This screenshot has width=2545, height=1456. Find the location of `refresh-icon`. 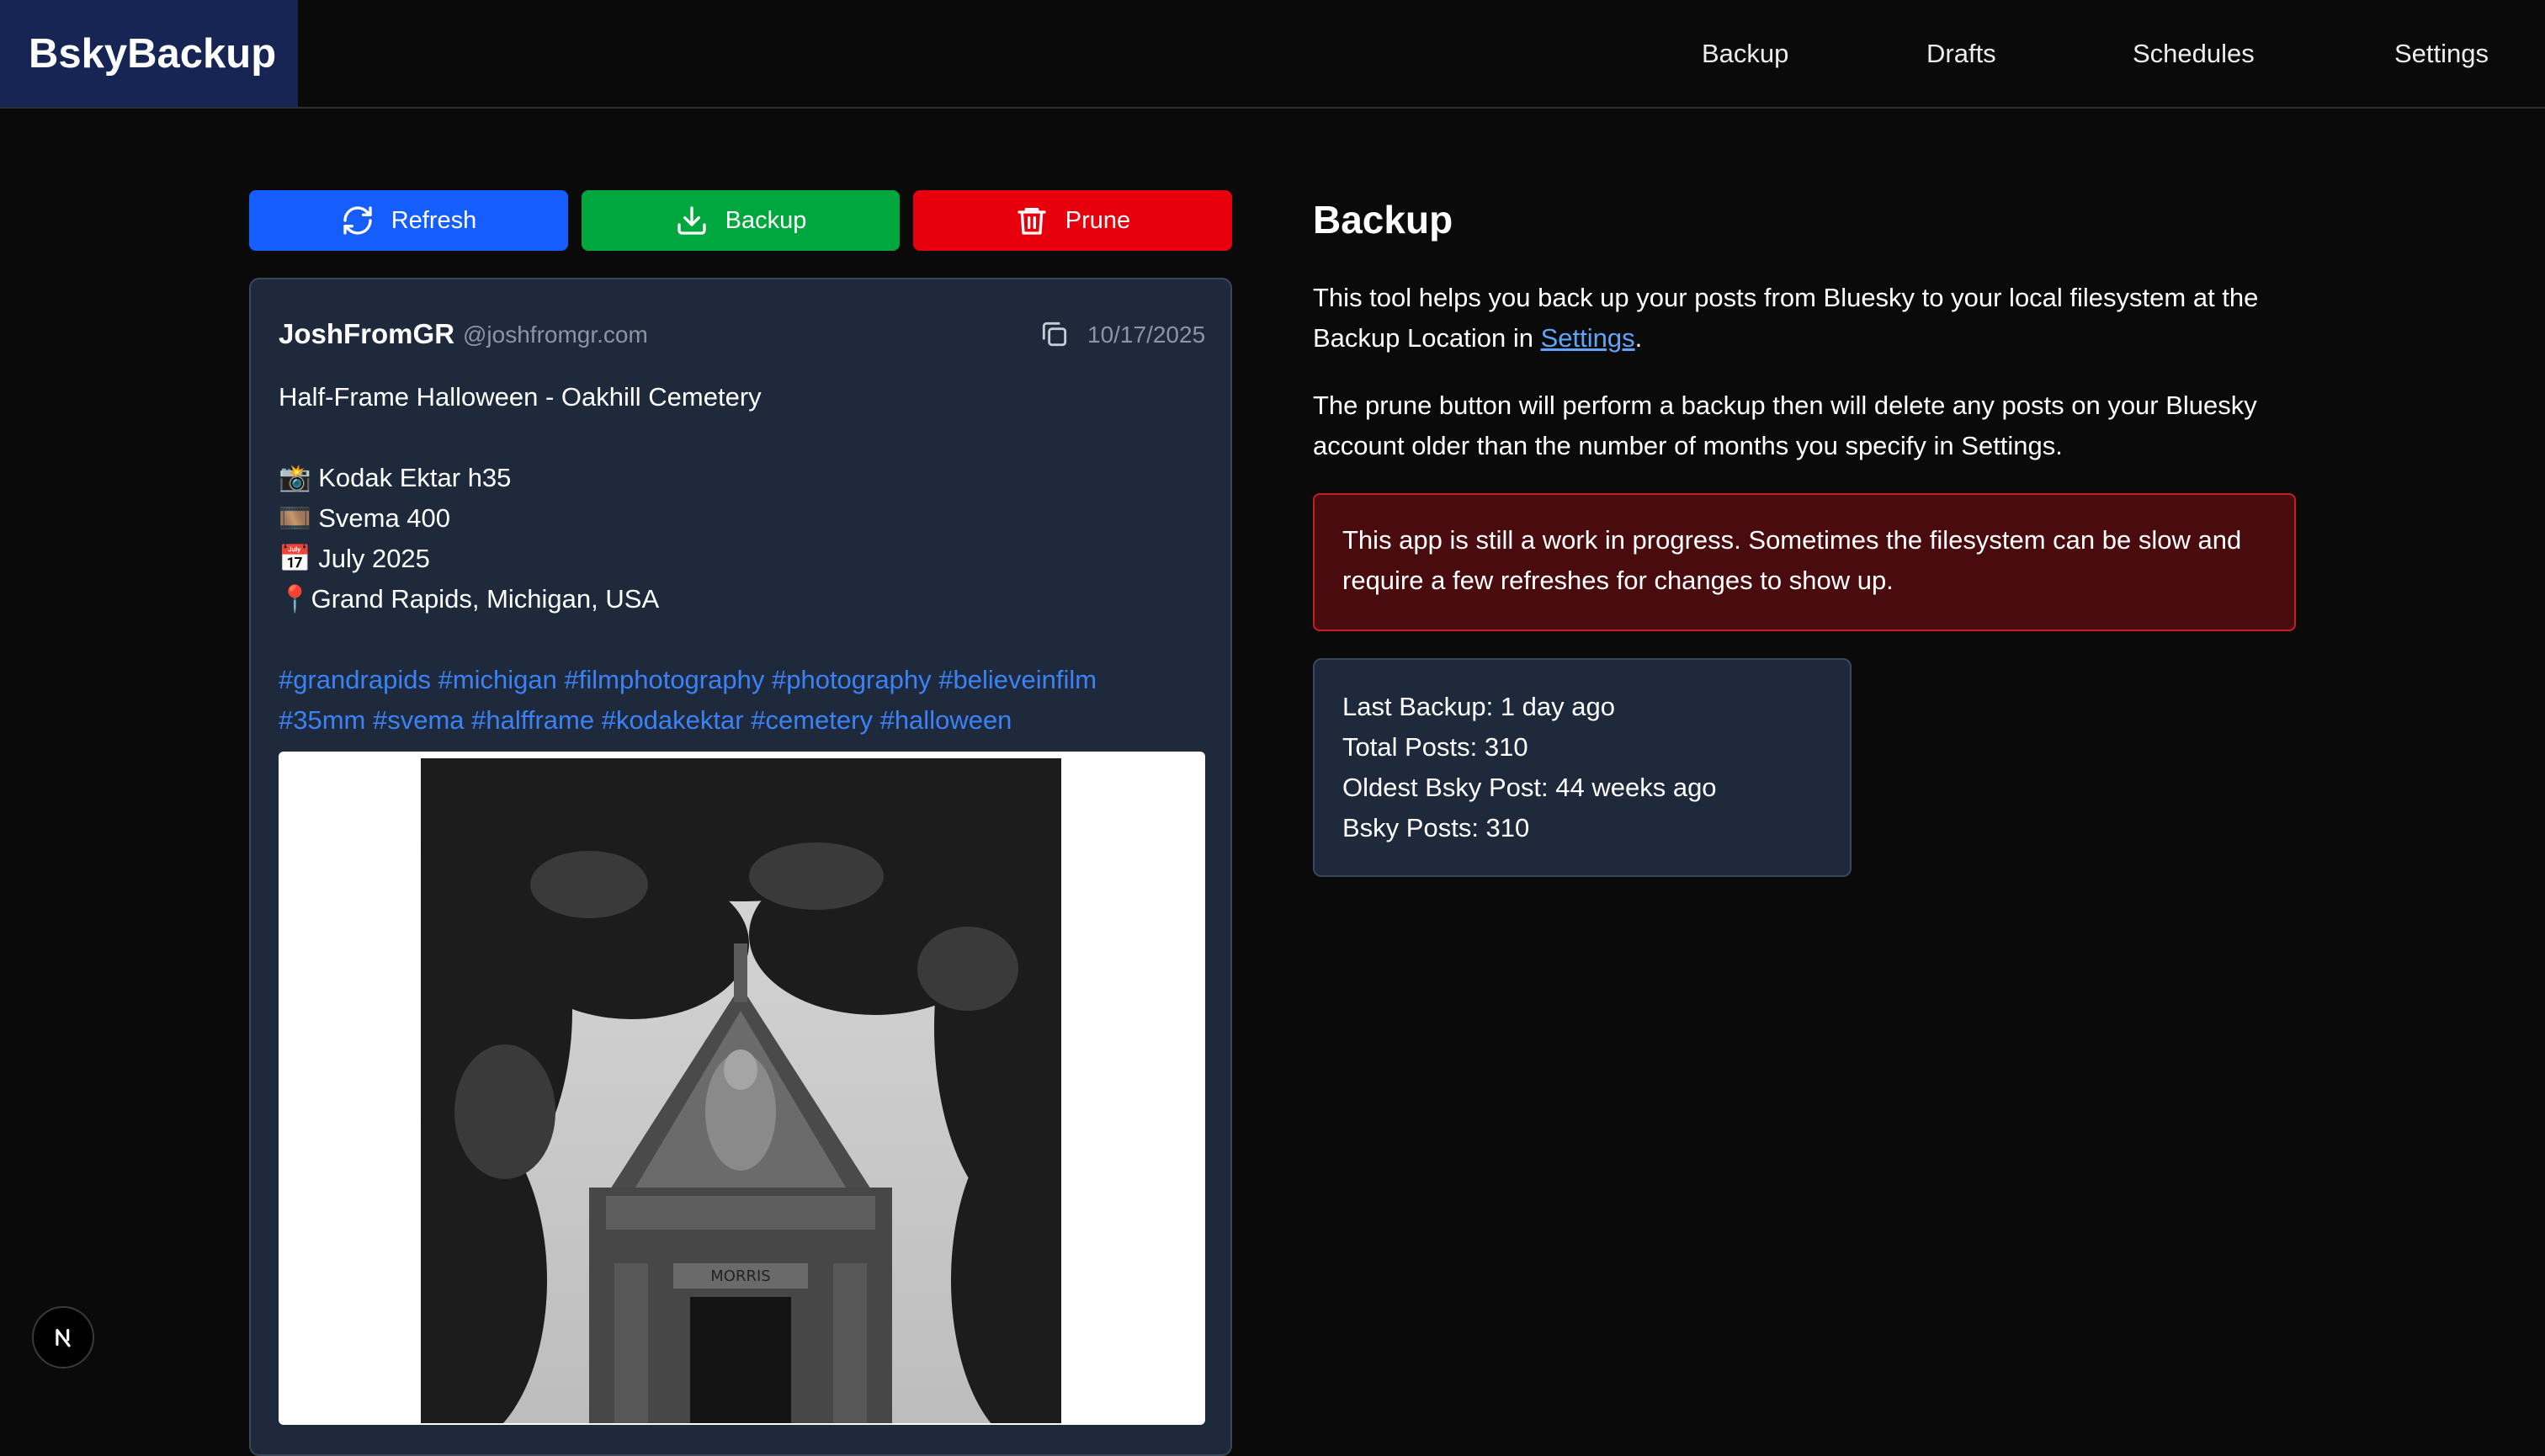

refresh-icon is located at coordinates (357, 221).